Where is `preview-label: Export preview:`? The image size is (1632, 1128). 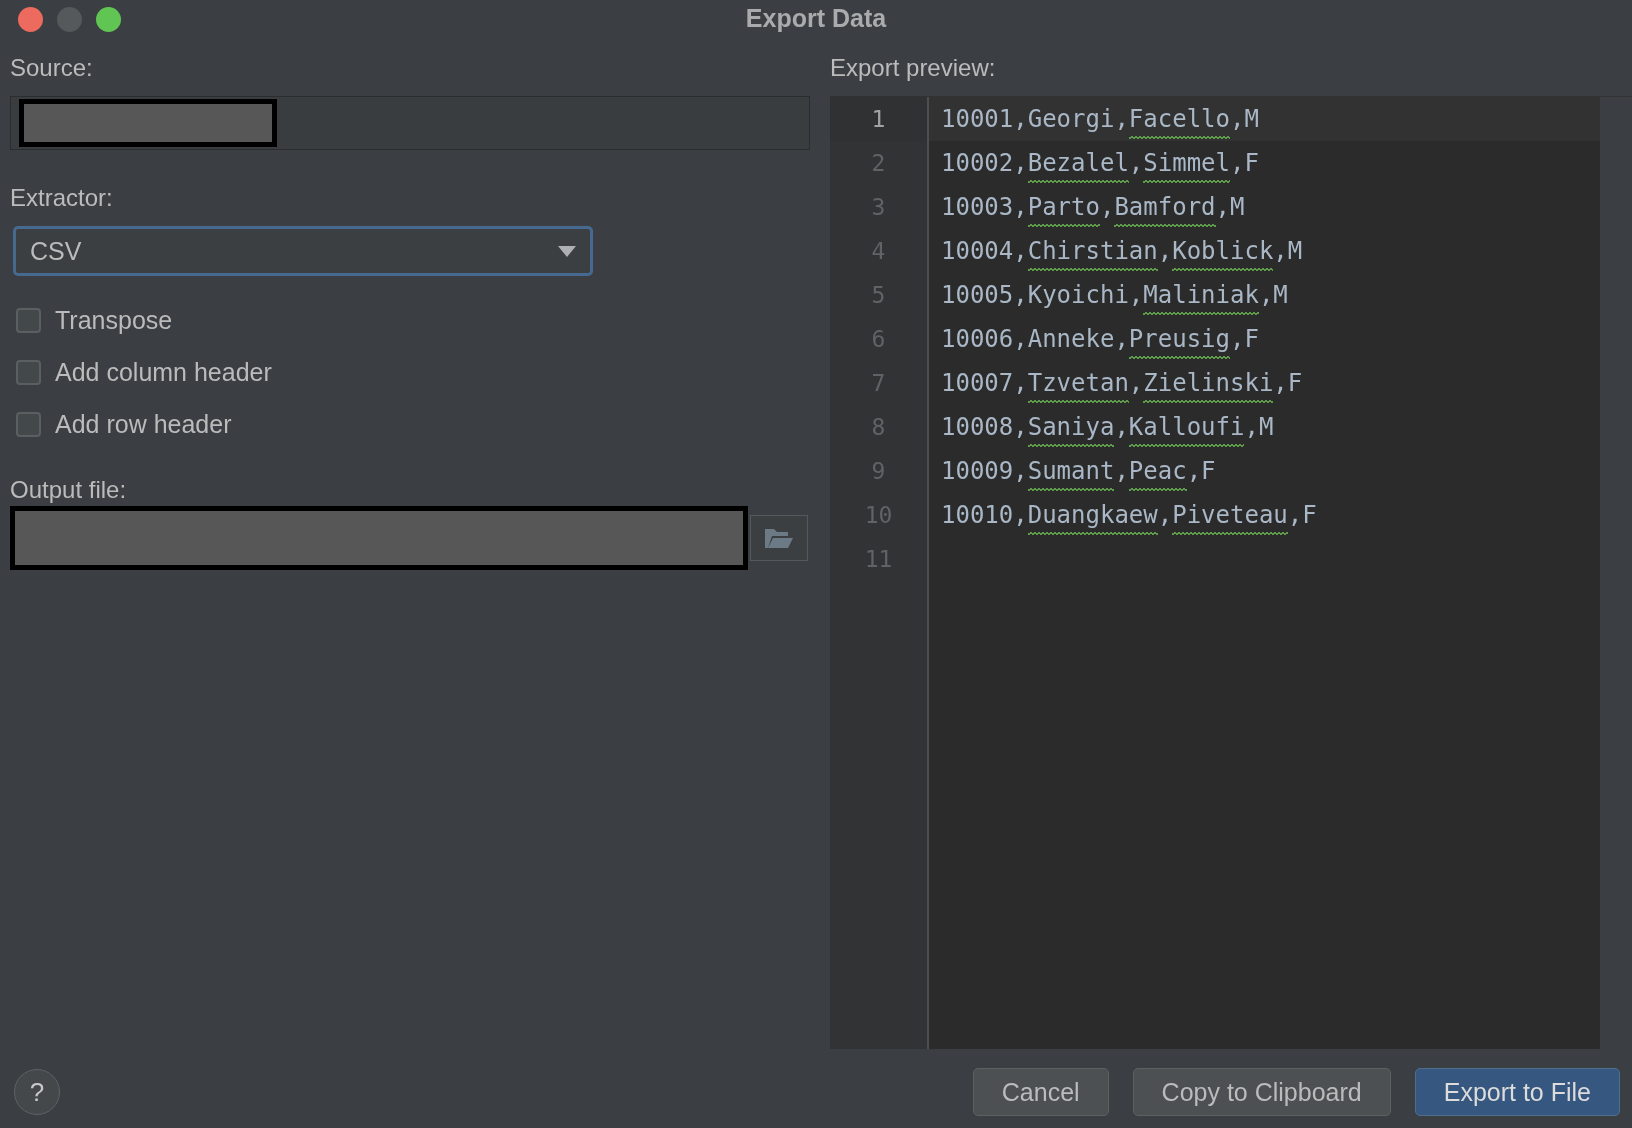
preview-label: Export preview: is located at coordinates (913, 68).